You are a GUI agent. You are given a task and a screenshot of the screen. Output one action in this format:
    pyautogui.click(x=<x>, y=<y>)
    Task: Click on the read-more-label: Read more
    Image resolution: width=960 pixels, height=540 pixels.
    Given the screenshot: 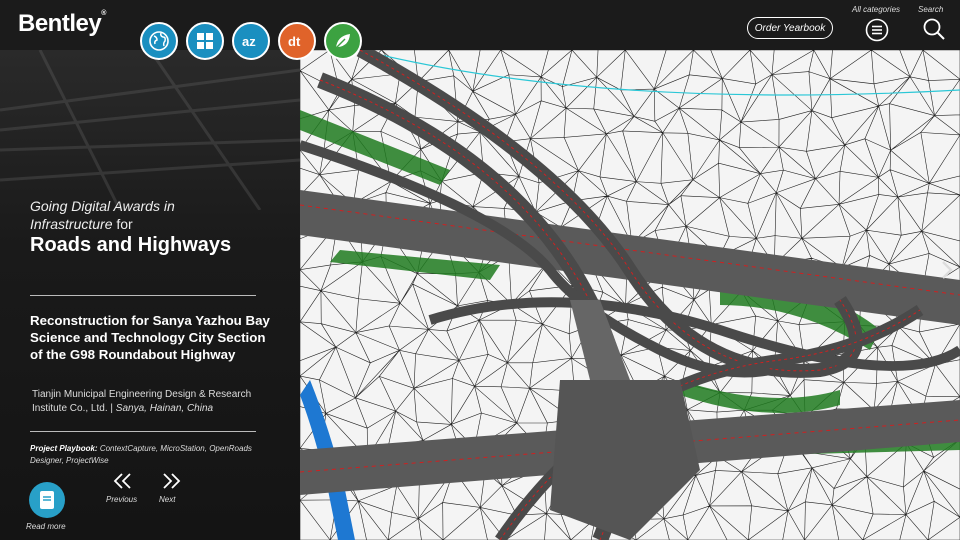 What is the action you would take?
    pyautogui.click(x=46, y=526)
    